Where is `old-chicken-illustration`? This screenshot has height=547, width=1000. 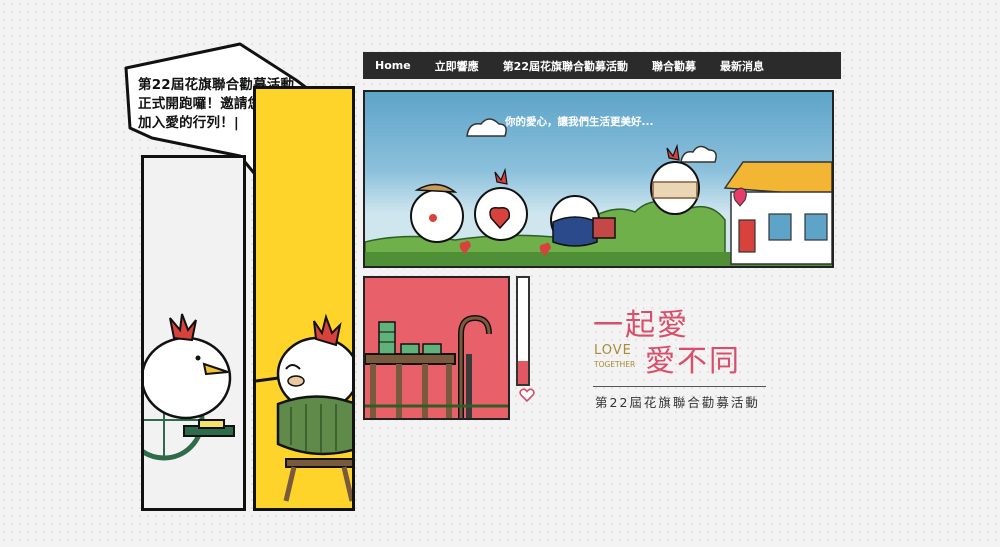
old-chicken-illustration is located at coordinates (304, 407).